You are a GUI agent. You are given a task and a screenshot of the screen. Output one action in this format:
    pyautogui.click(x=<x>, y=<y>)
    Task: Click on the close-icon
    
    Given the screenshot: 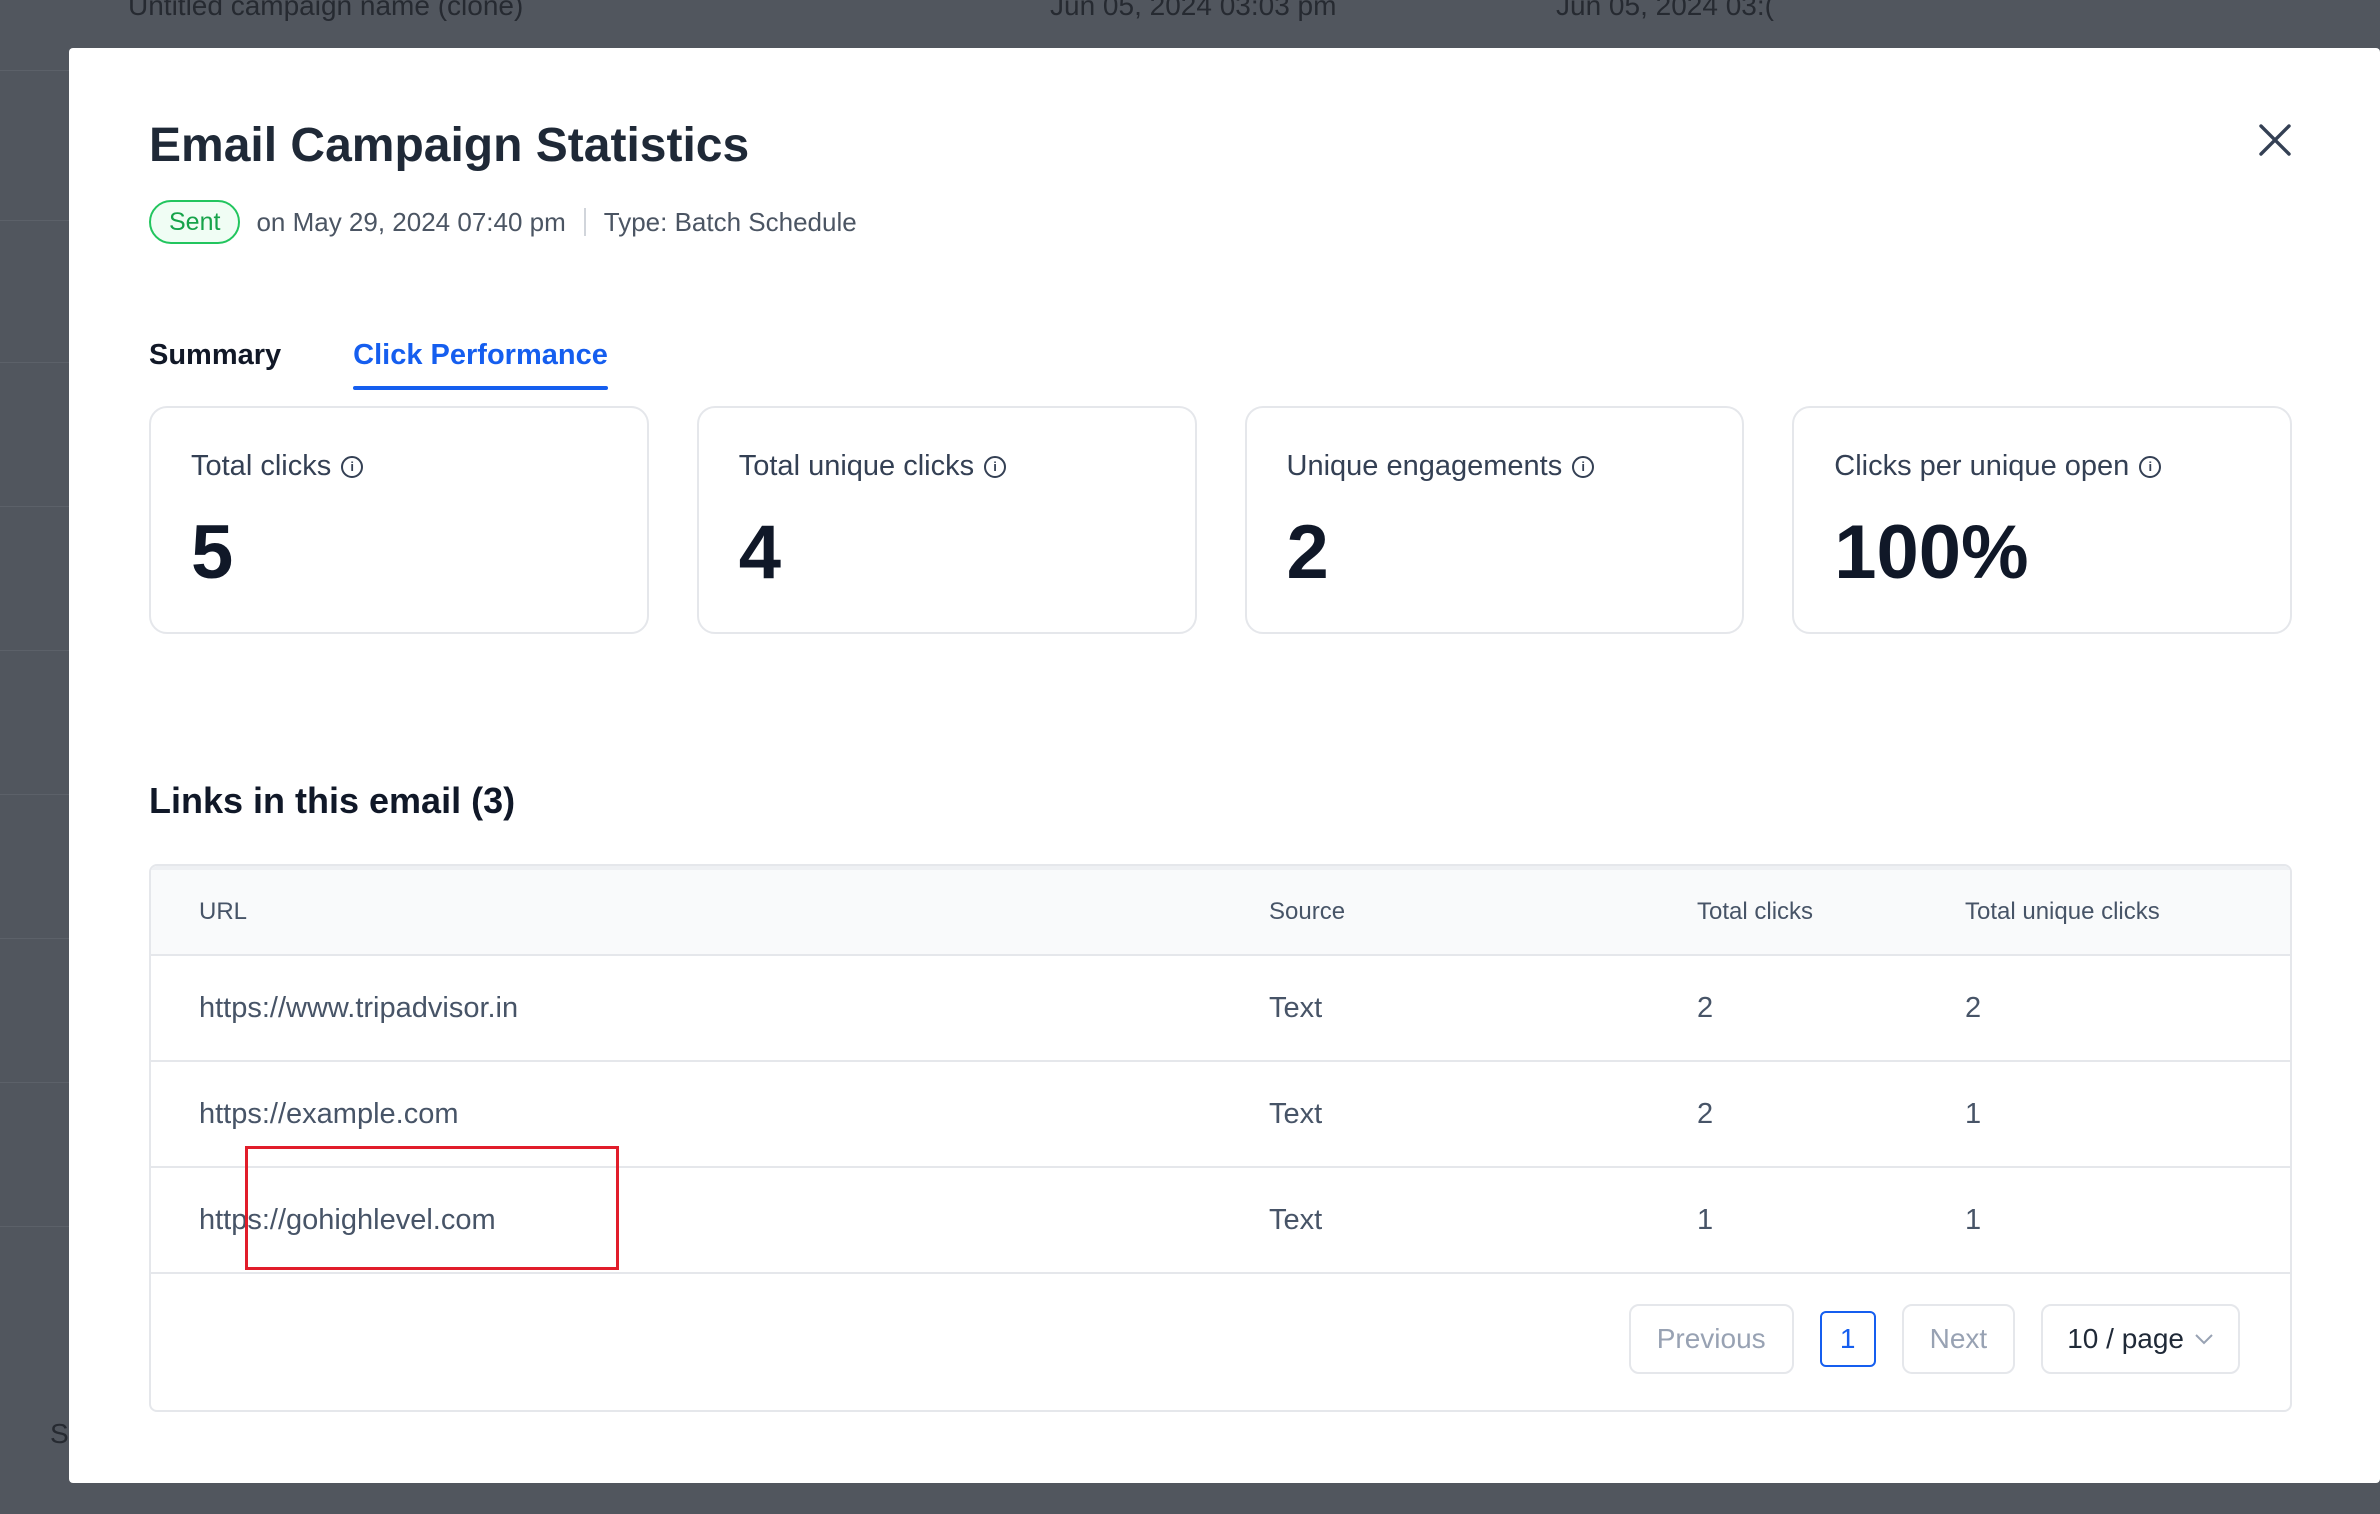 What is the action you would take?
    pyautogui.click(x=2275, y=140)
    